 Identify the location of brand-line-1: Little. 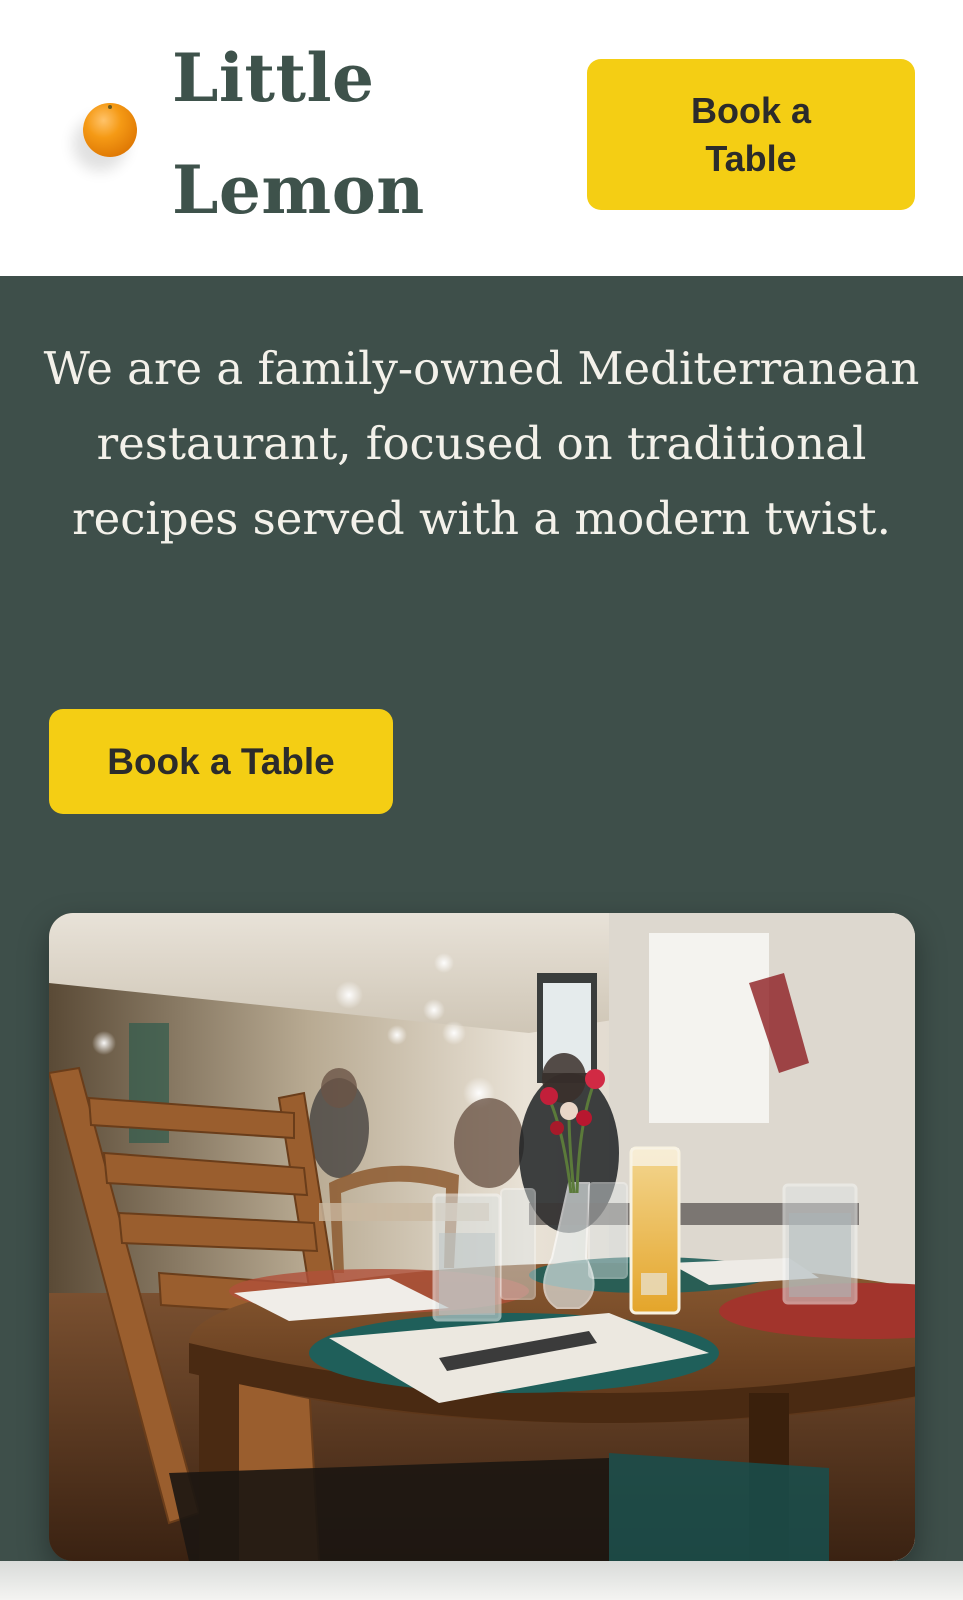
(273, 78).